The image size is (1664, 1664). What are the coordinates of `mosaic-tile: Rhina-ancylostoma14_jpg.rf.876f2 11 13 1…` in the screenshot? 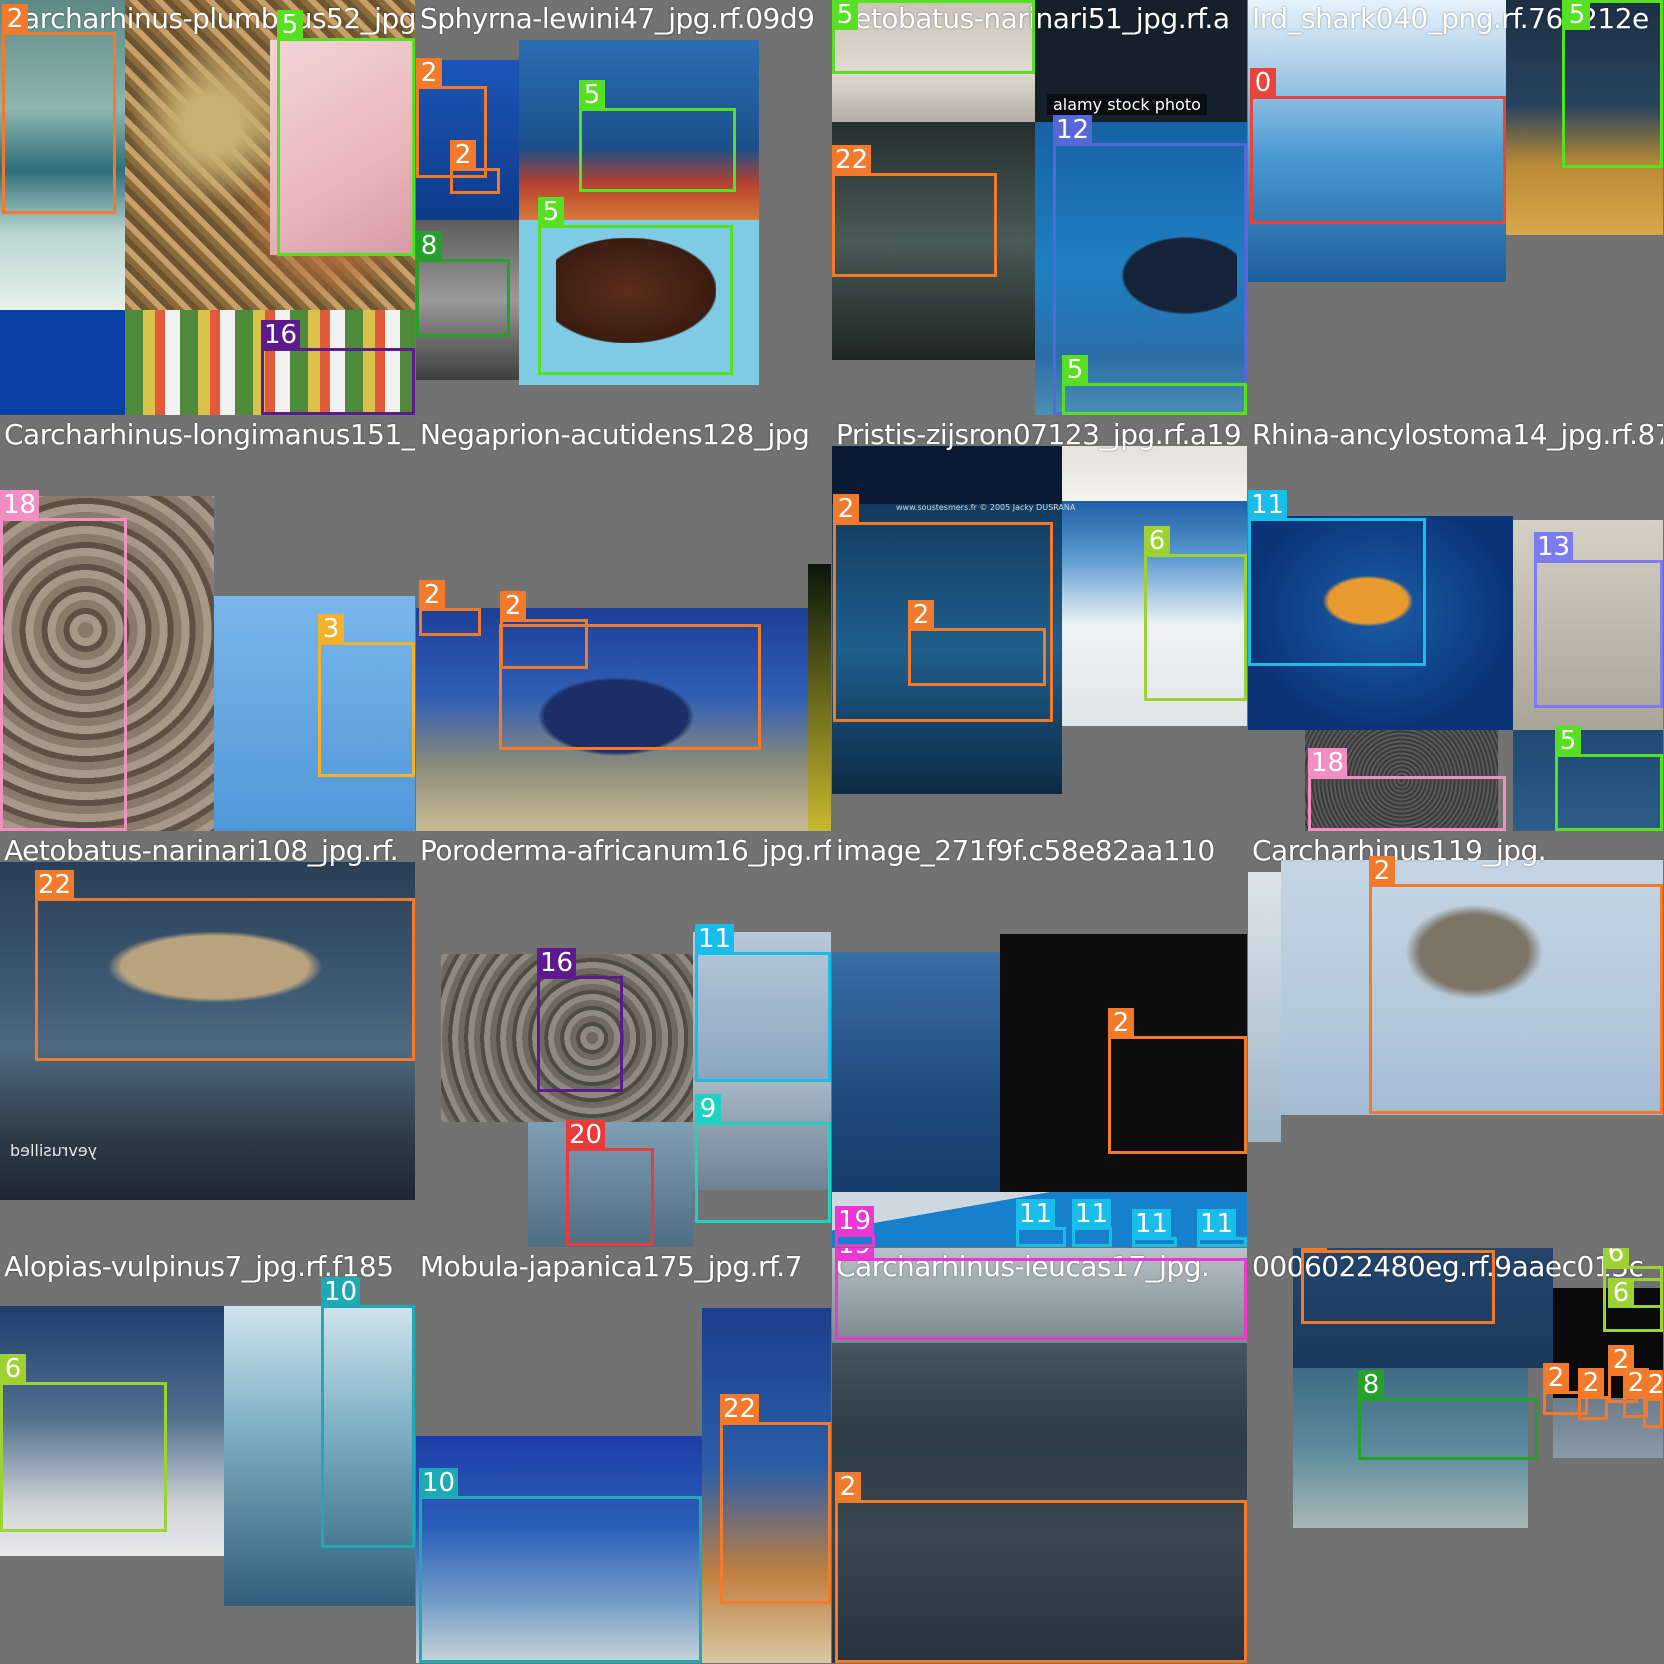 It's located at (1455, 623).